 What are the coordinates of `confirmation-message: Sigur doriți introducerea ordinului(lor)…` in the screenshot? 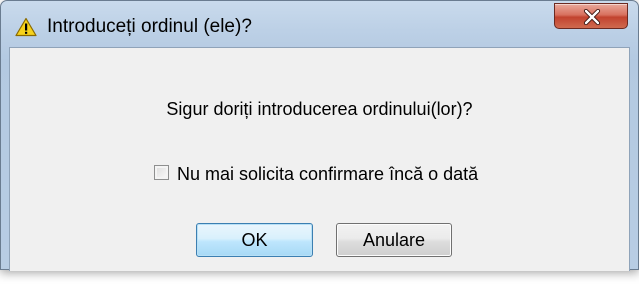 It's located at (319, 109).